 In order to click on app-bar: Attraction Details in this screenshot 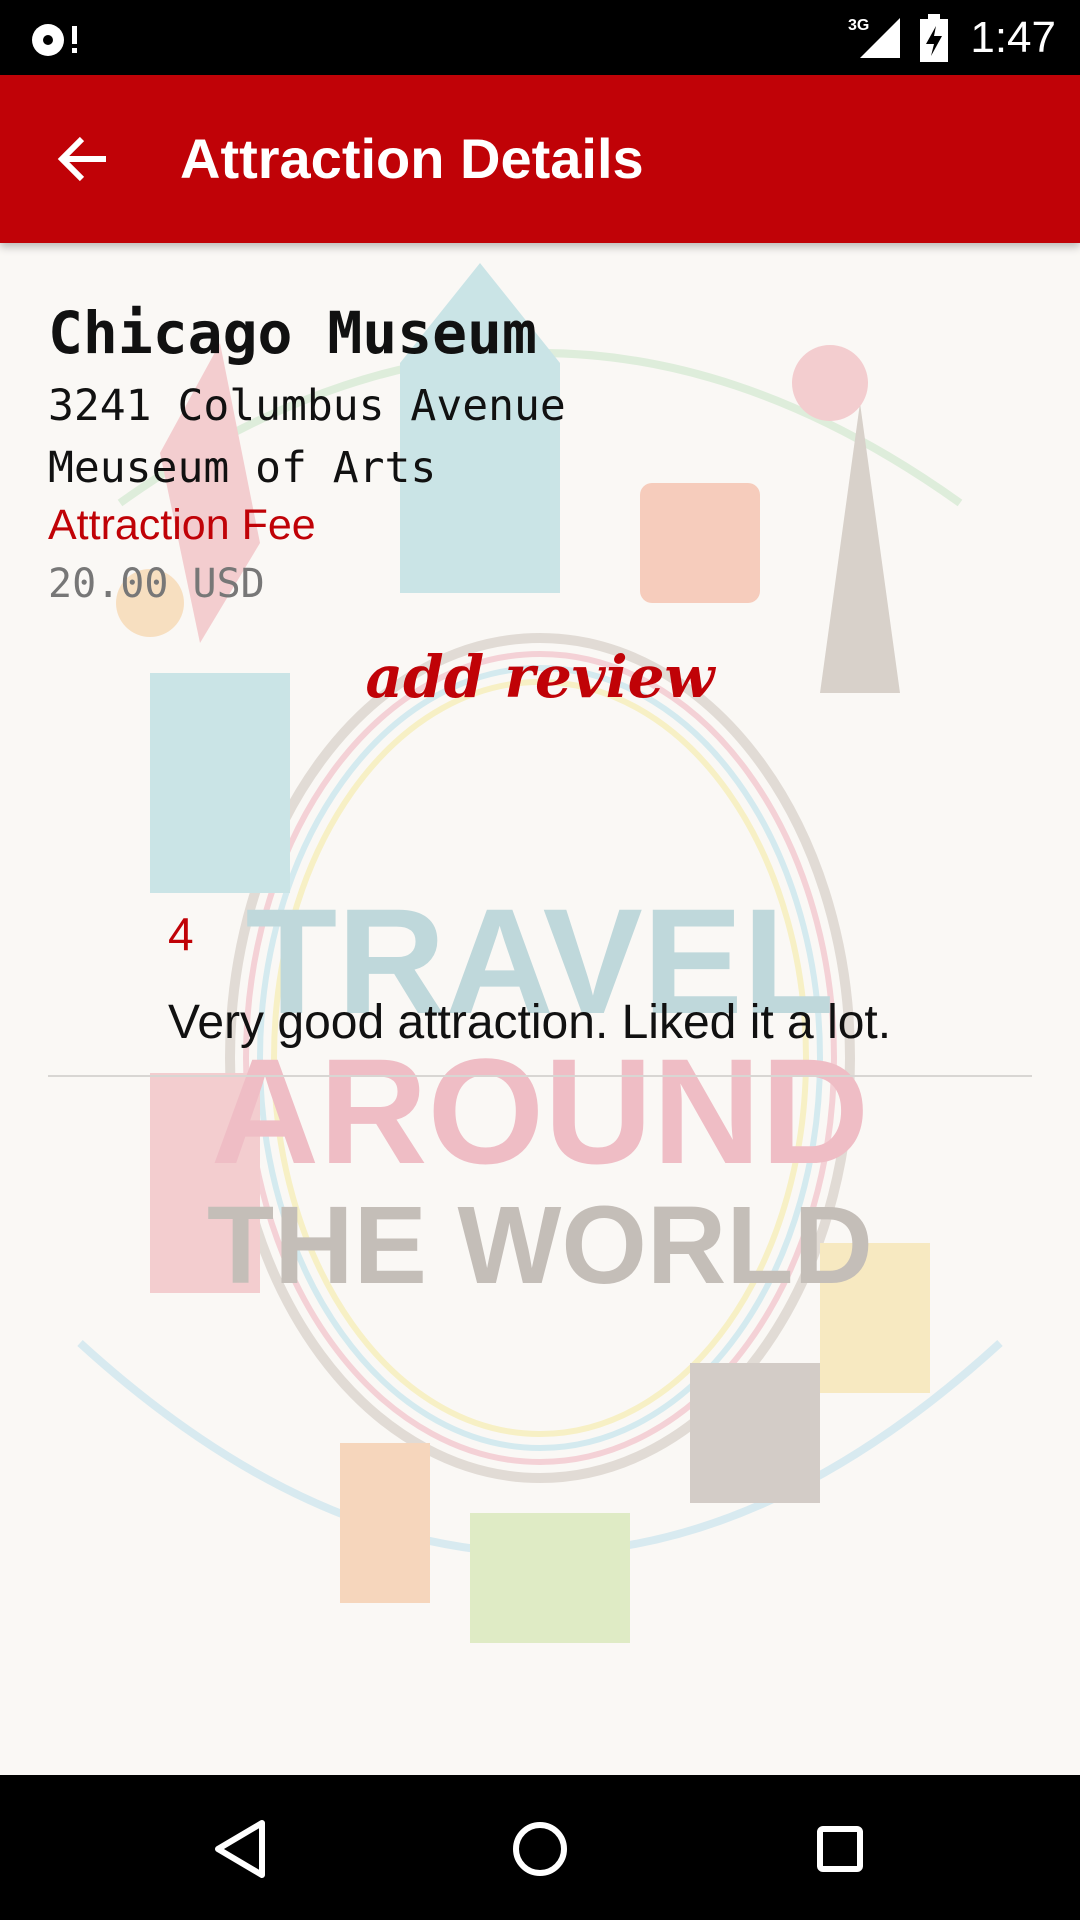, I will do `click(540, 159)`.